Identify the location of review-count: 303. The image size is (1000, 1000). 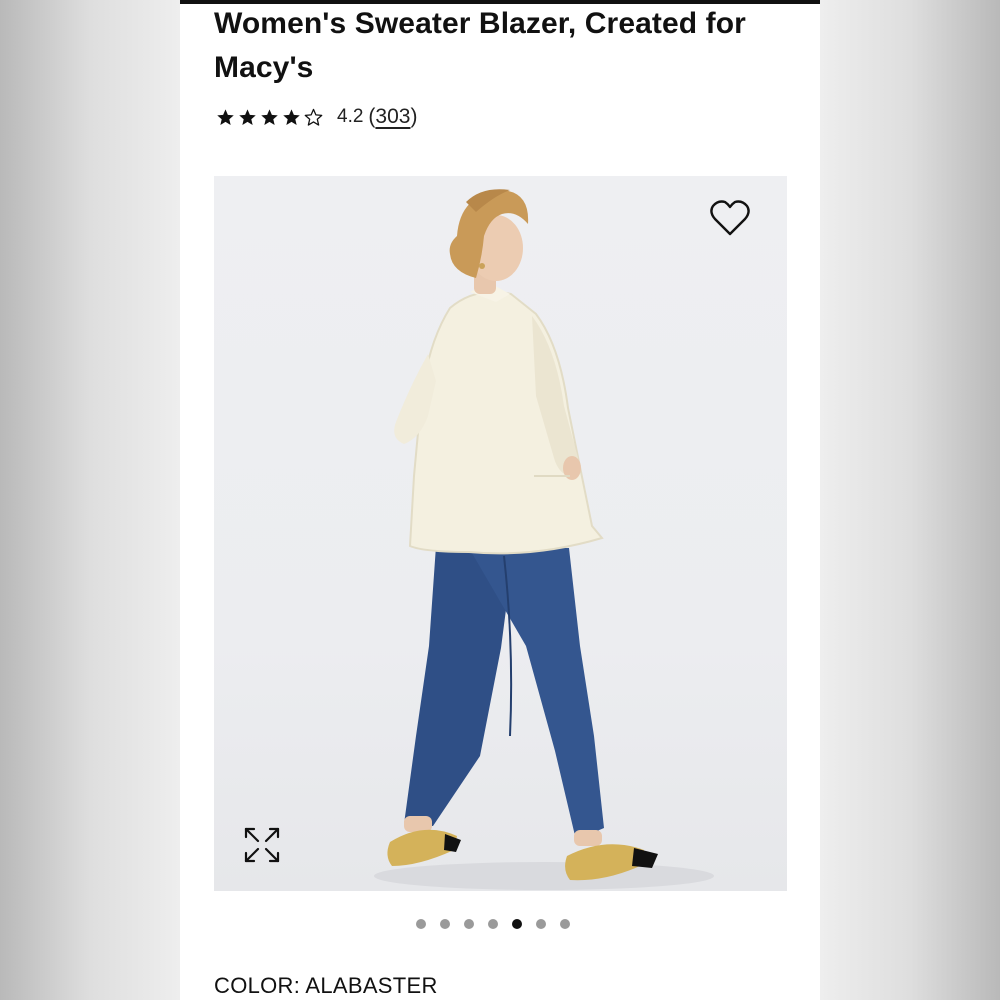
(392, 116).